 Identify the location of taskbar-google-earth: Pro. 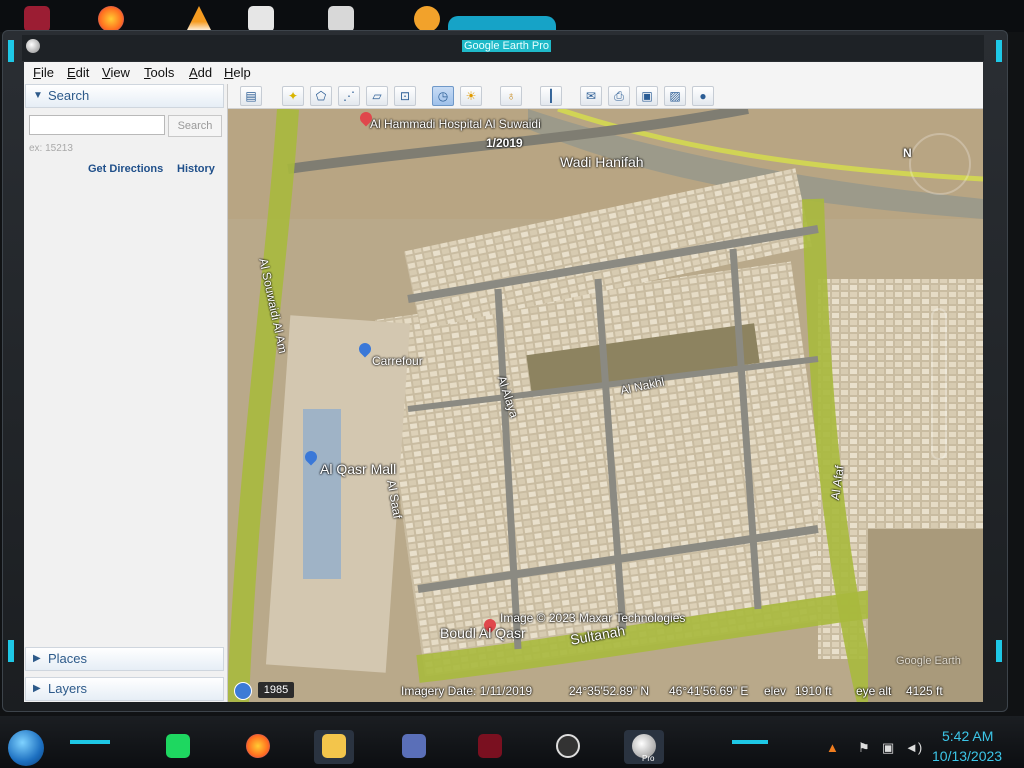
(644, 747).